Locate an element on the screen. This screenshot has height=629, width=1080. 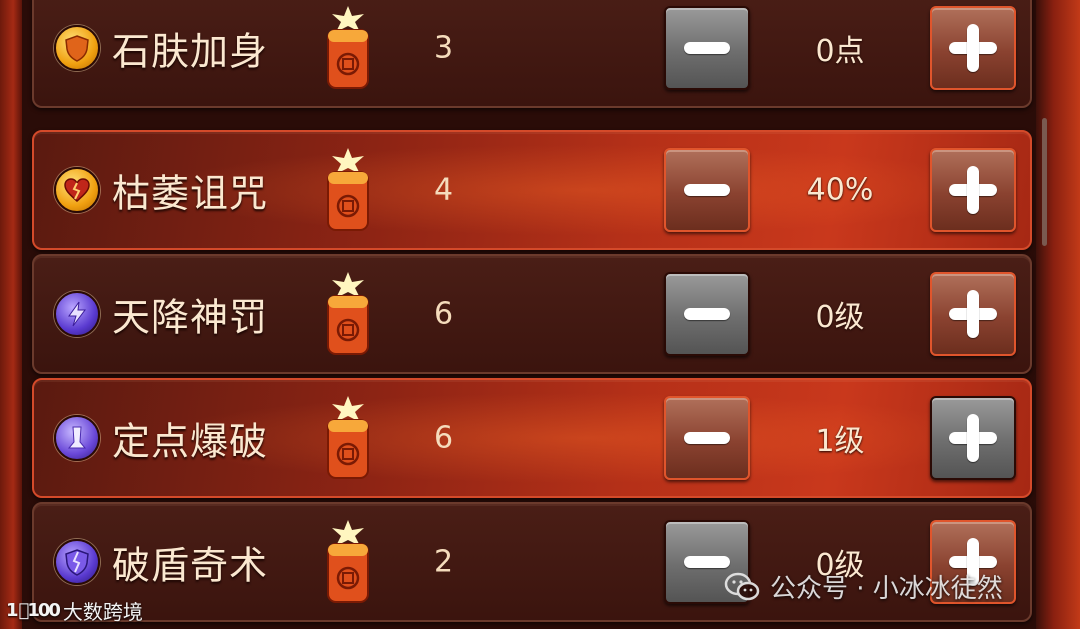
right-frame is located at coordinates (1058, 314).